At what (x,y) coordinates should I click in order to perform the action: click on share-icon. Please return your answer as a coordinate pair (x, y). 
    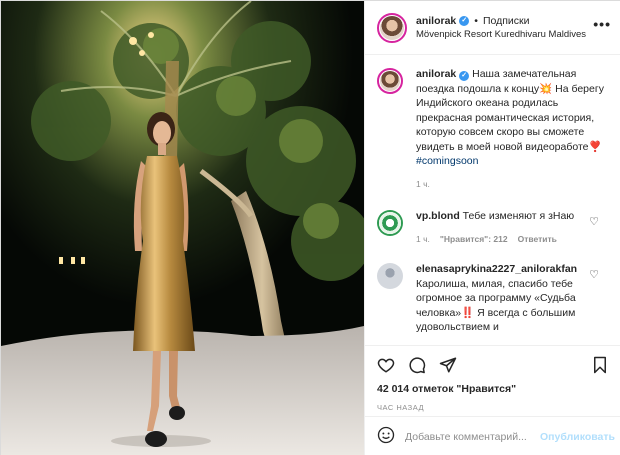
    Looking at the image, I should click on (448, 365).